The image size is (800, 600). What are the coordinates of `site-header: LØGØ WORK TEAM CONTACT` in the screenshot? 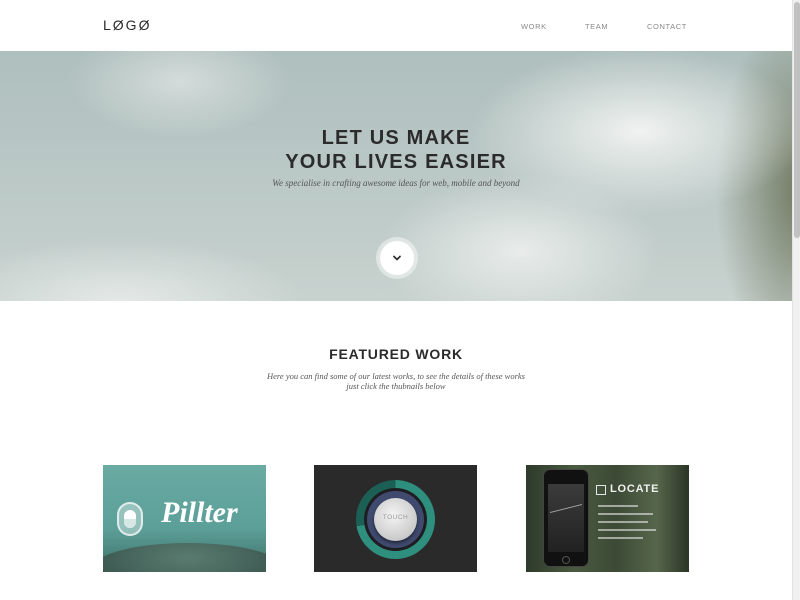 It's located at (396, 25).